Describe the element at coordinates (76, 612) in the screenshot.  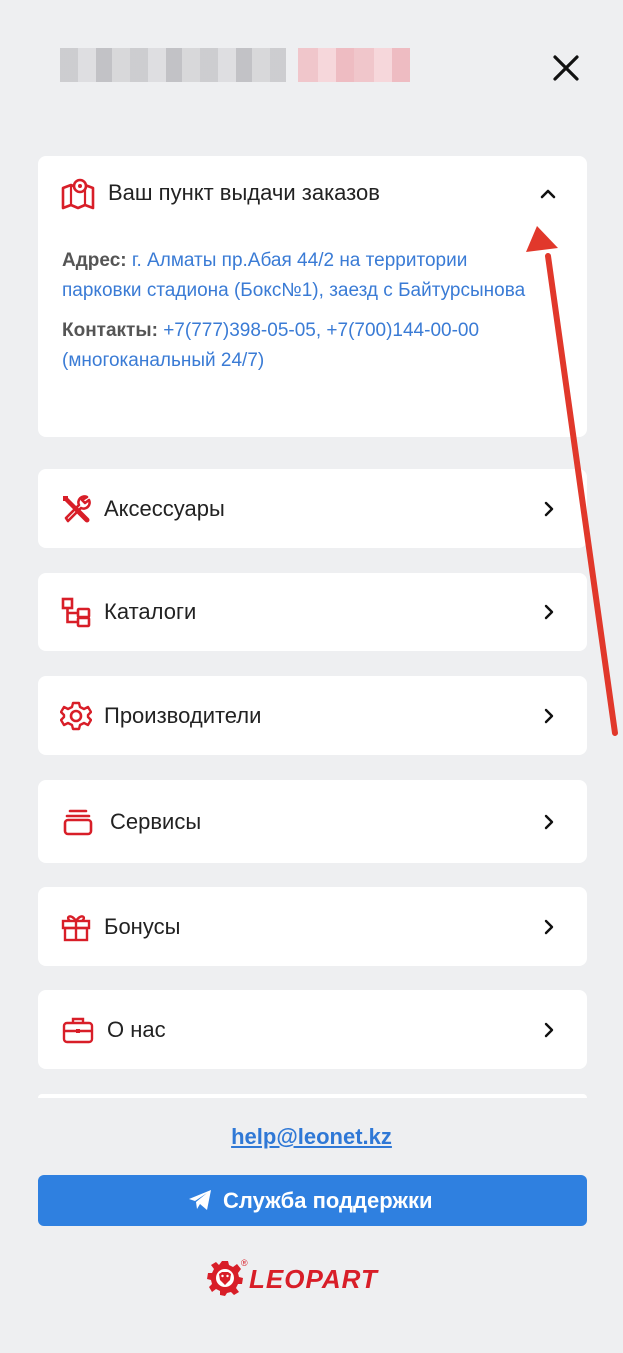
I see `catalog-icon` at that location.